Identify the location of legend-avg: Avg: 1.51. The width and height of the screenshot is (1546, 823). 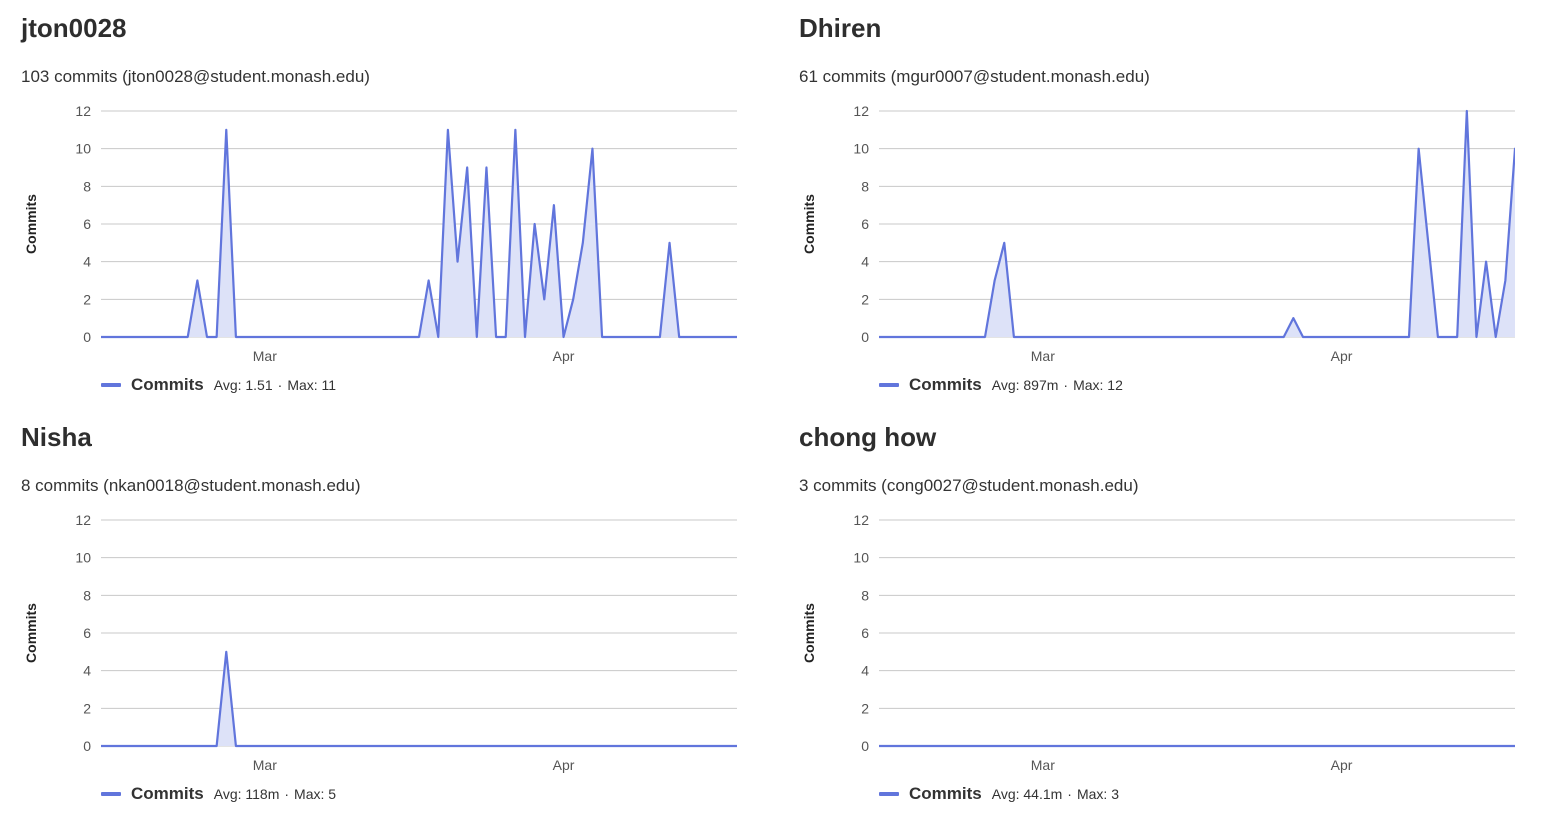
(243, 385).